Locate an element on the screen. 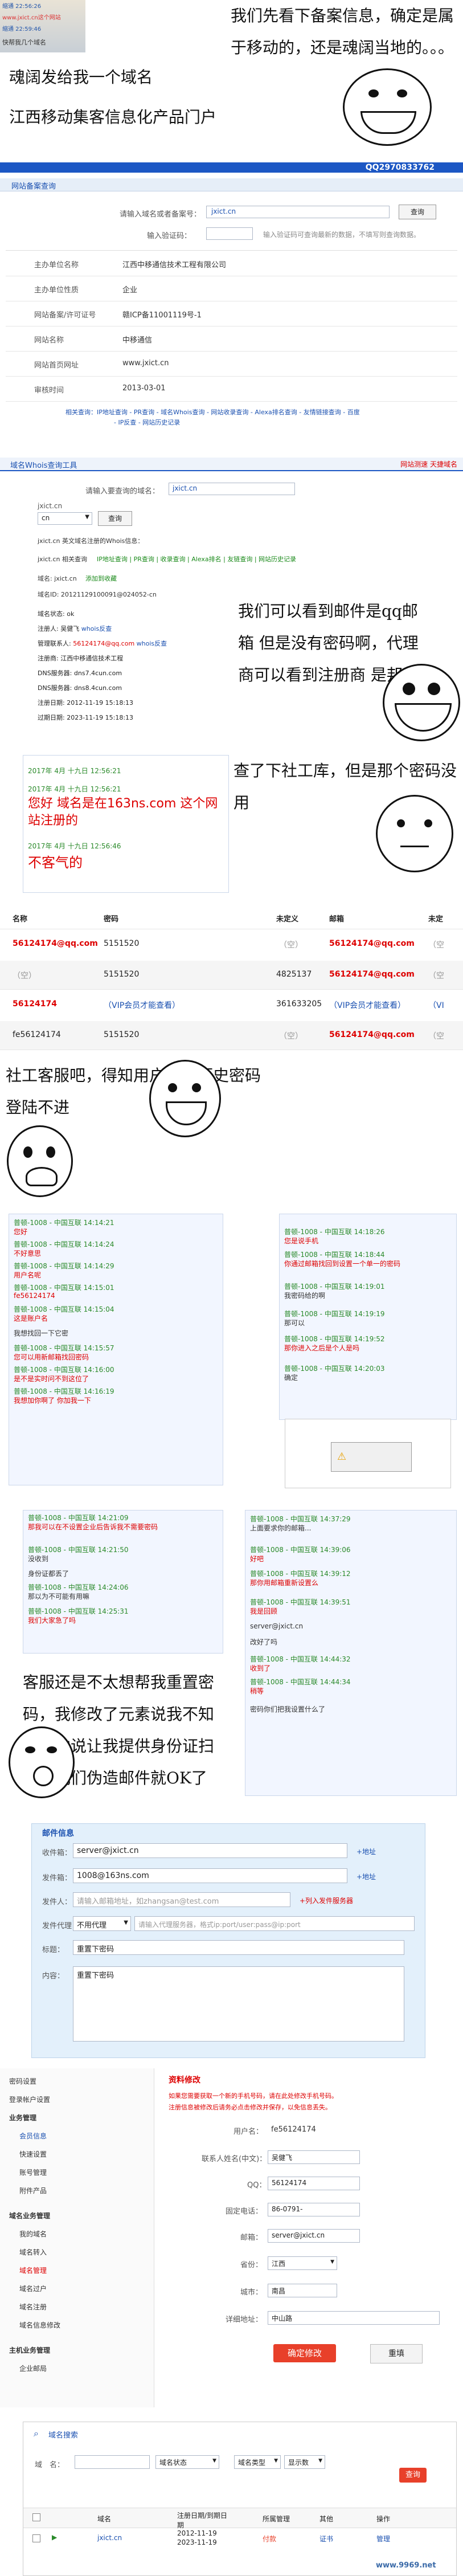 The width and height of the screenshot is (463, 2576). profile-title: 资料修改 is located at coordinates (184, 2080).